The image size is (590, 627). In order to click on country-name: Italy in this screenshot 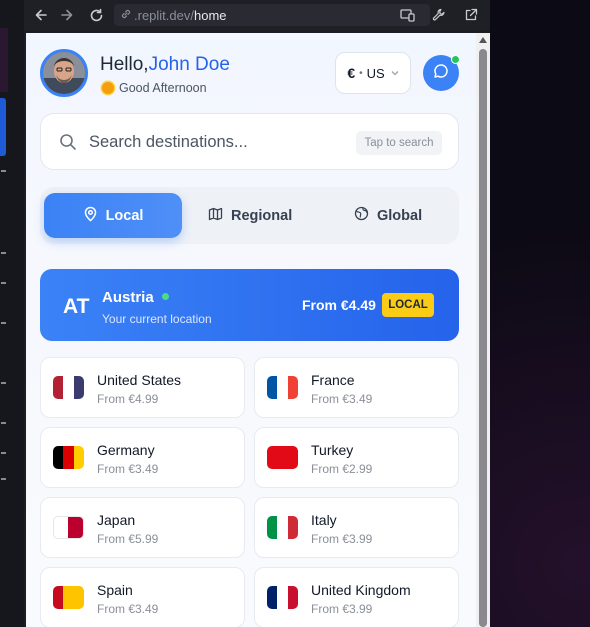, I will do `click(324, 520)`.